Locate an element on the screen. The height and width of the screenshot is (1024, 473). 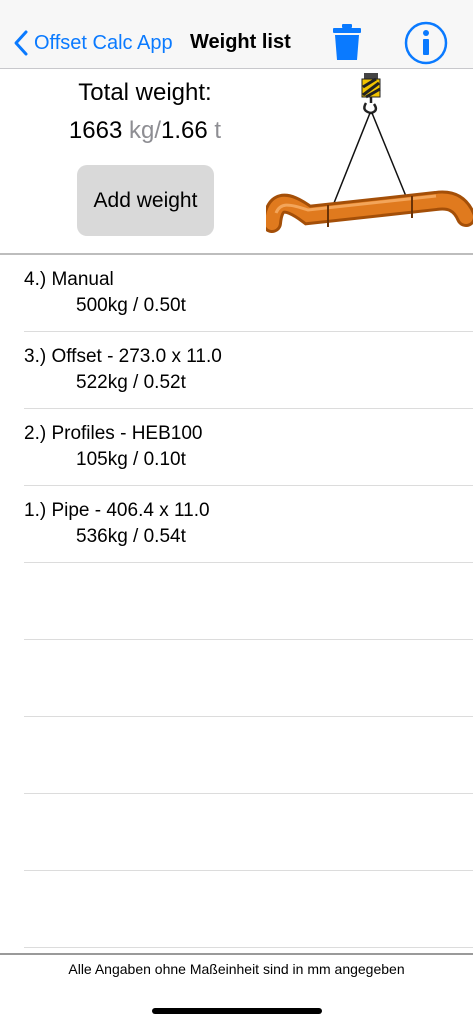
list-item-weight: 522kg / 0.52t is located at coordinates (131, 382).